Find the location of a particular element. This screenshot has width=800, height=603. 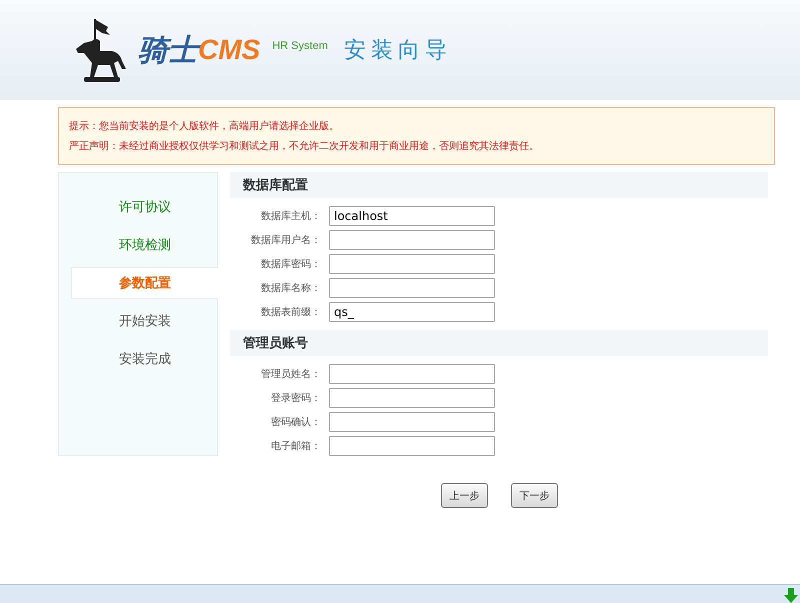

page-title: 安装向导 is located at coordinates (398, 51).